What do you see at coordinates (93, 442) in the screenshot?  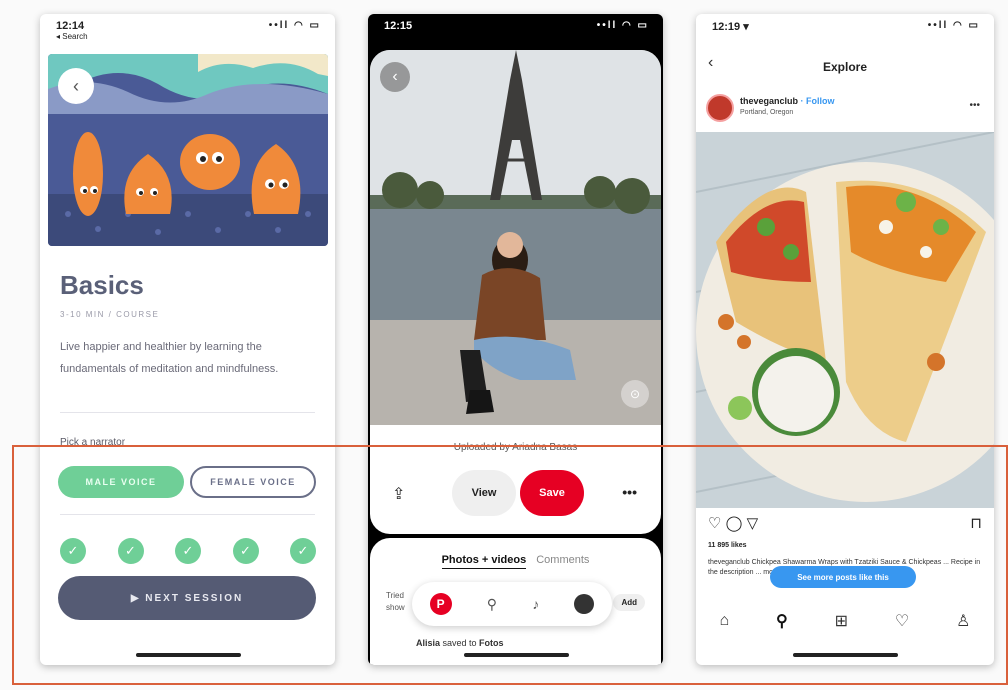 I see `narrator-label: Pick a narrator` at bounding box center [93, 442].